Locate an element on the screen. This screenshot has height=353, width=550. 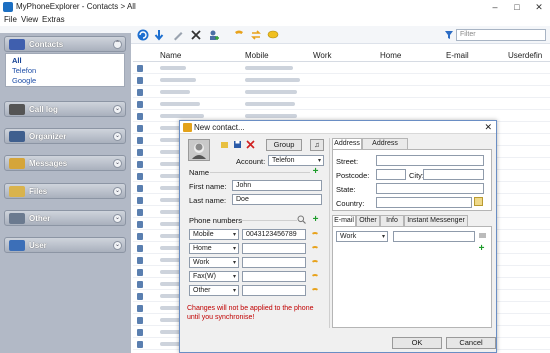
edit-icon is located at coordinates (178, 35).